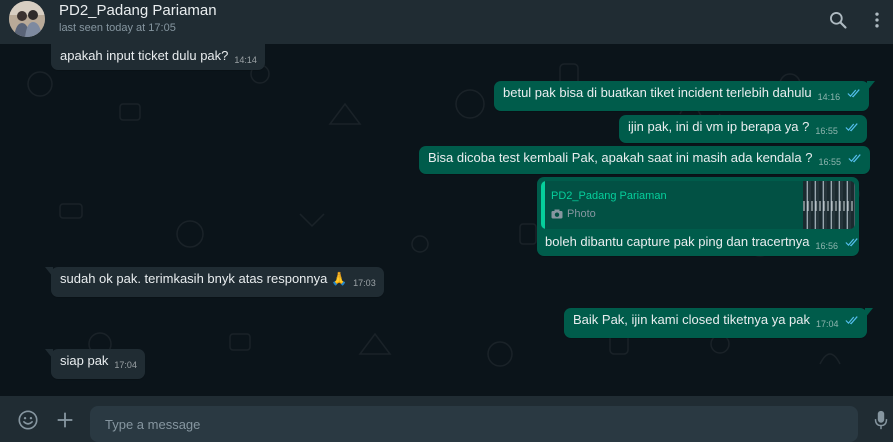 Image resolution: width=893 pixels, height=442 pixels. Describe the element at coordinates (827, 246) in the screenshot. I see `message-time: 16:56` at that location.